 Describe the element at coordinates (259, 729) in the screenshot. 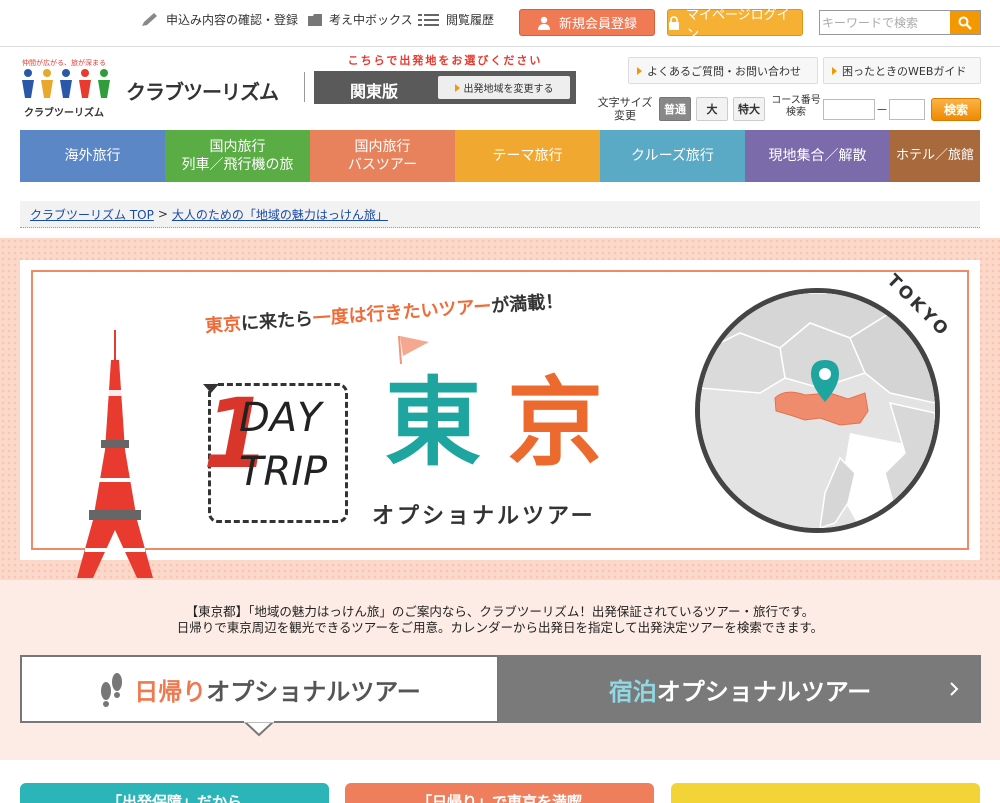

I see `active-tab-pointer` at that location.